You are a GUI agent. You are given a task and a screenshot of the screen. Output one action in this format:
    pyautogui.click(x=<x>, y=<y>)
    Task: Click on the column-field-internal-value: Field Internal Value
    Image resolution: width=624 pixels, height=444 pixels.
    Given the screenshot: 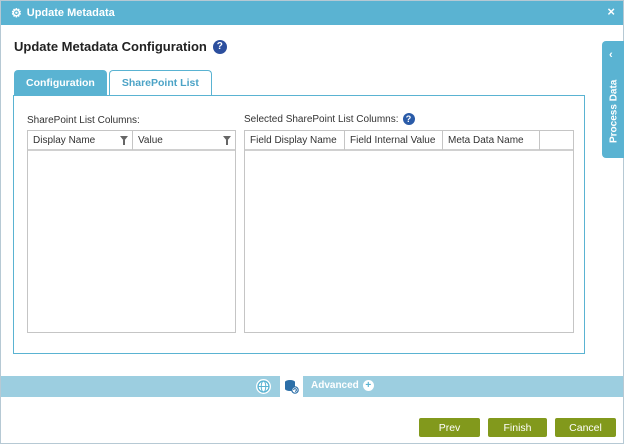 What is the action you would take?
    pyautogui.click(x=394, y=140)
    